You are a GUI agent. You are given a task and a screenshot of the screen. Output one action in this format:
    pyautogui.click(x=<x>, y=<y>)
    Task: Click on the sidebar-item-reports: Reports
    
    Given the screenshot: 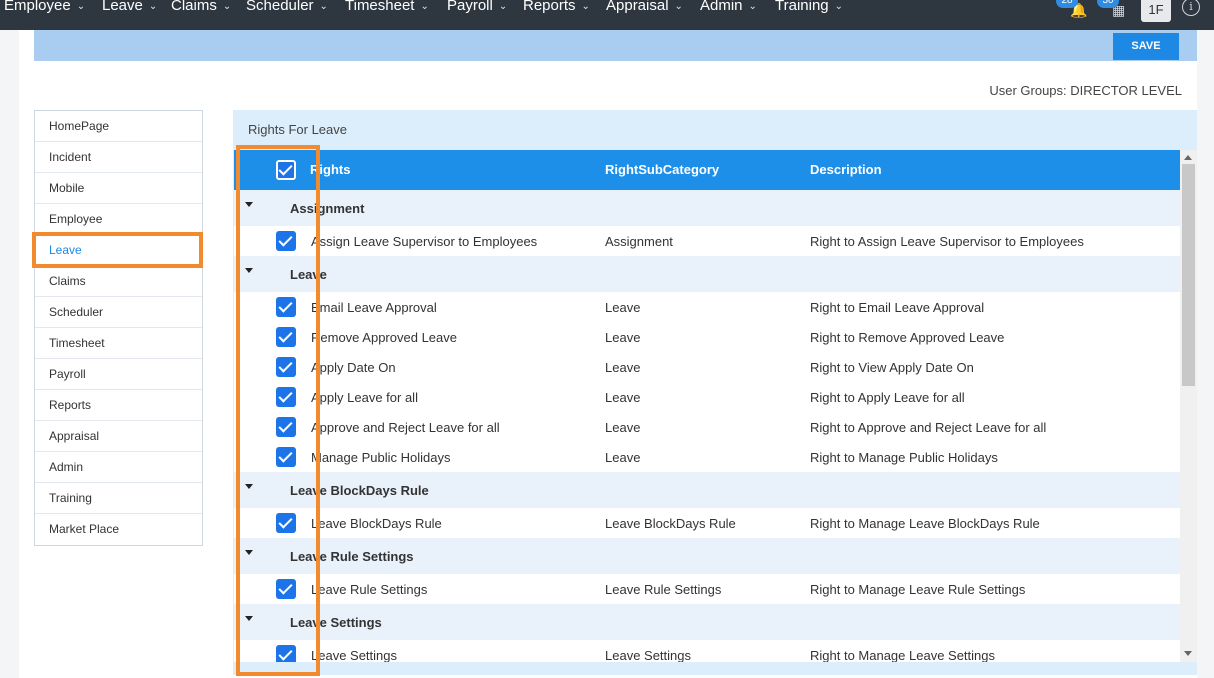 What is the action you would take?
    pyautogui.click(x=118, y=405)
    